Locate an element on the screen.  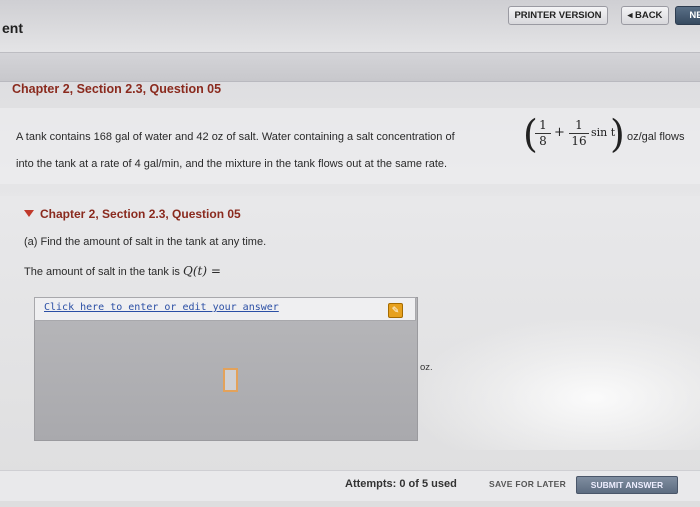
concentration-formula: ( 1 8 + 1 16 sin t ) is located at coordinates (574, 135).